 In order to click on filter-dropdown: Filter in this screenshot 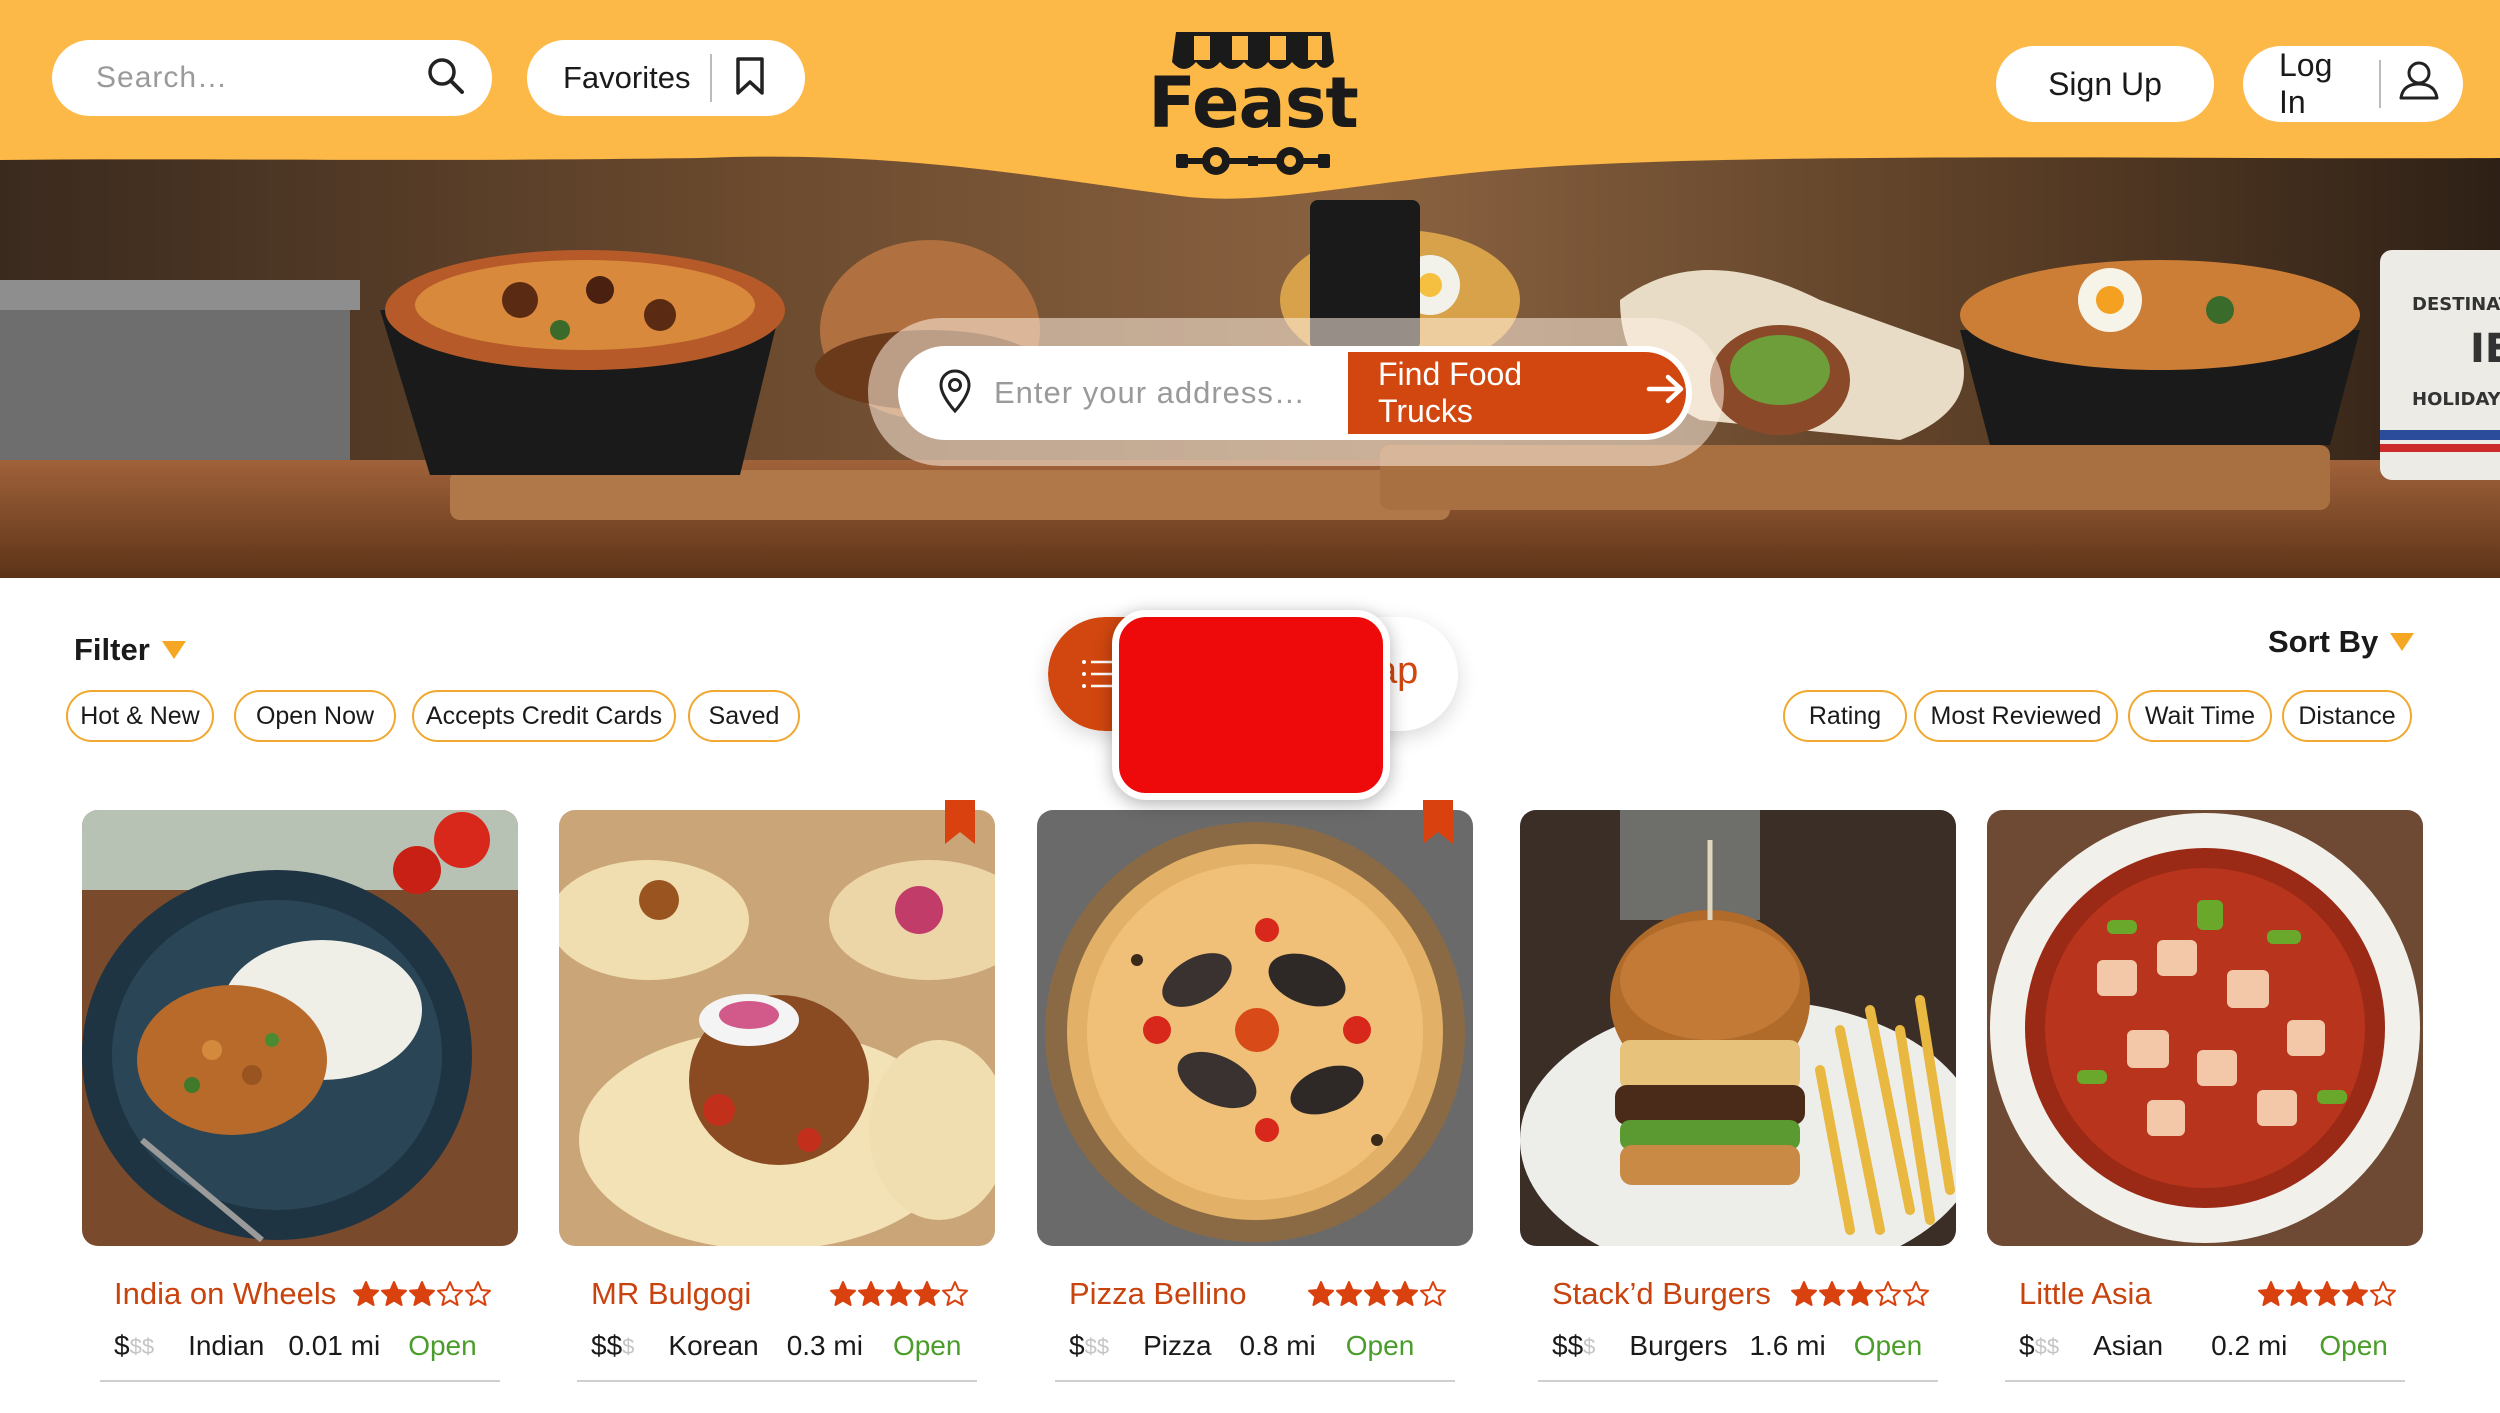, I will do `click(130, 650)`.